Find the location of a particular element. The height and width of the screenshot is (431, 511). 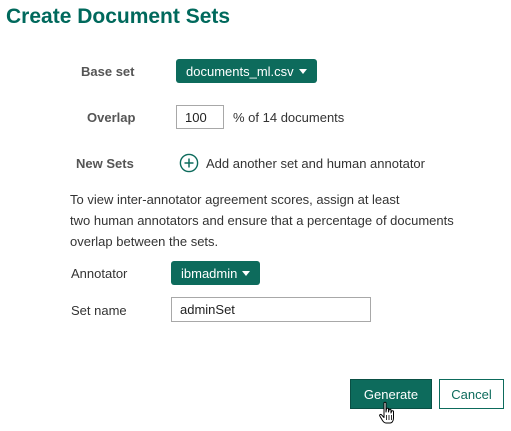

base-set-value: documents_ml.csv is located at coordinates (240, 71).